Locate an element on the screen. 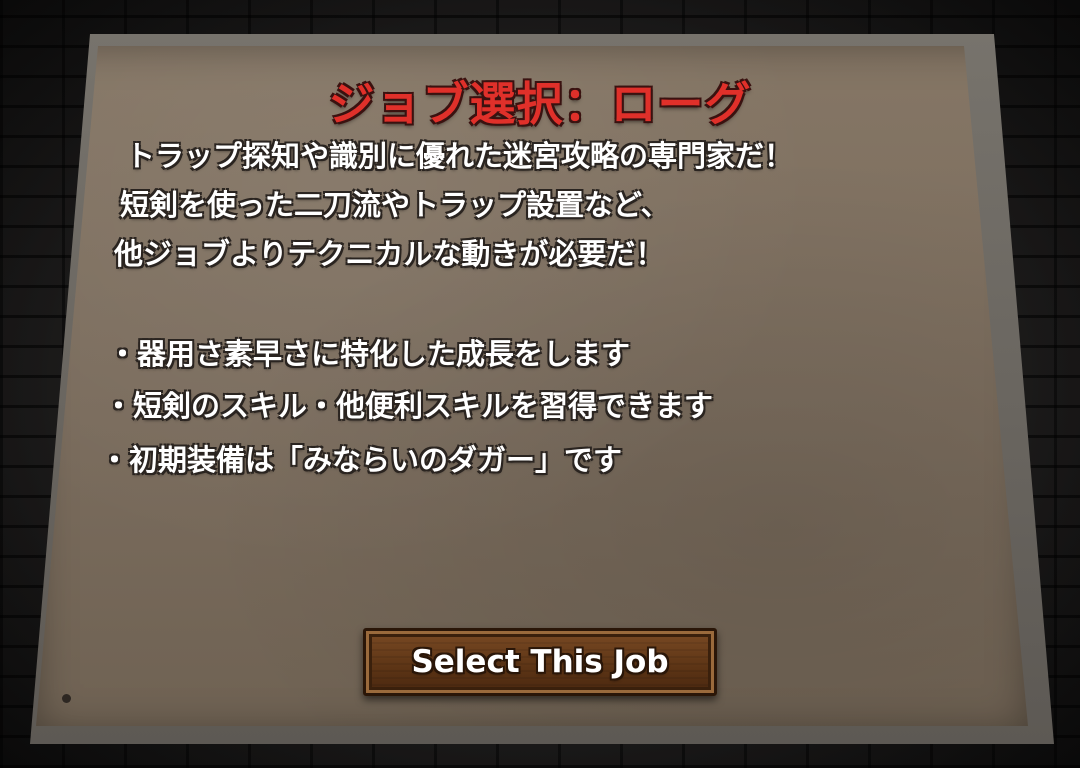 The image size is (1080, 768). description-line-1: トラップ探知や識別に優れた迷宮攻略の専門家だ！ is located at coordinates (460, 156).